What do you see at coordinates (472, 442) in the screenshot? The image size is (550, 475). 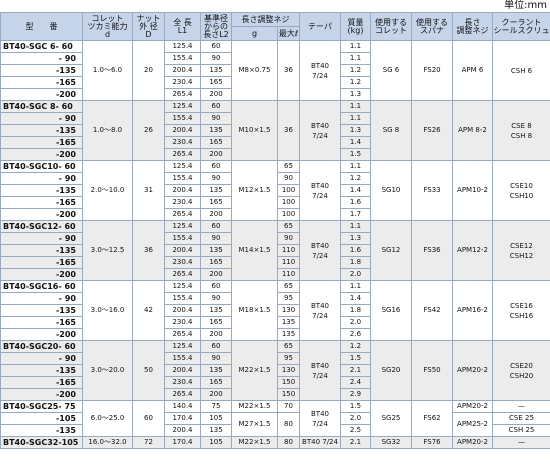 I see `adj-cell: APM20-2` at bounding box center [472, 442].